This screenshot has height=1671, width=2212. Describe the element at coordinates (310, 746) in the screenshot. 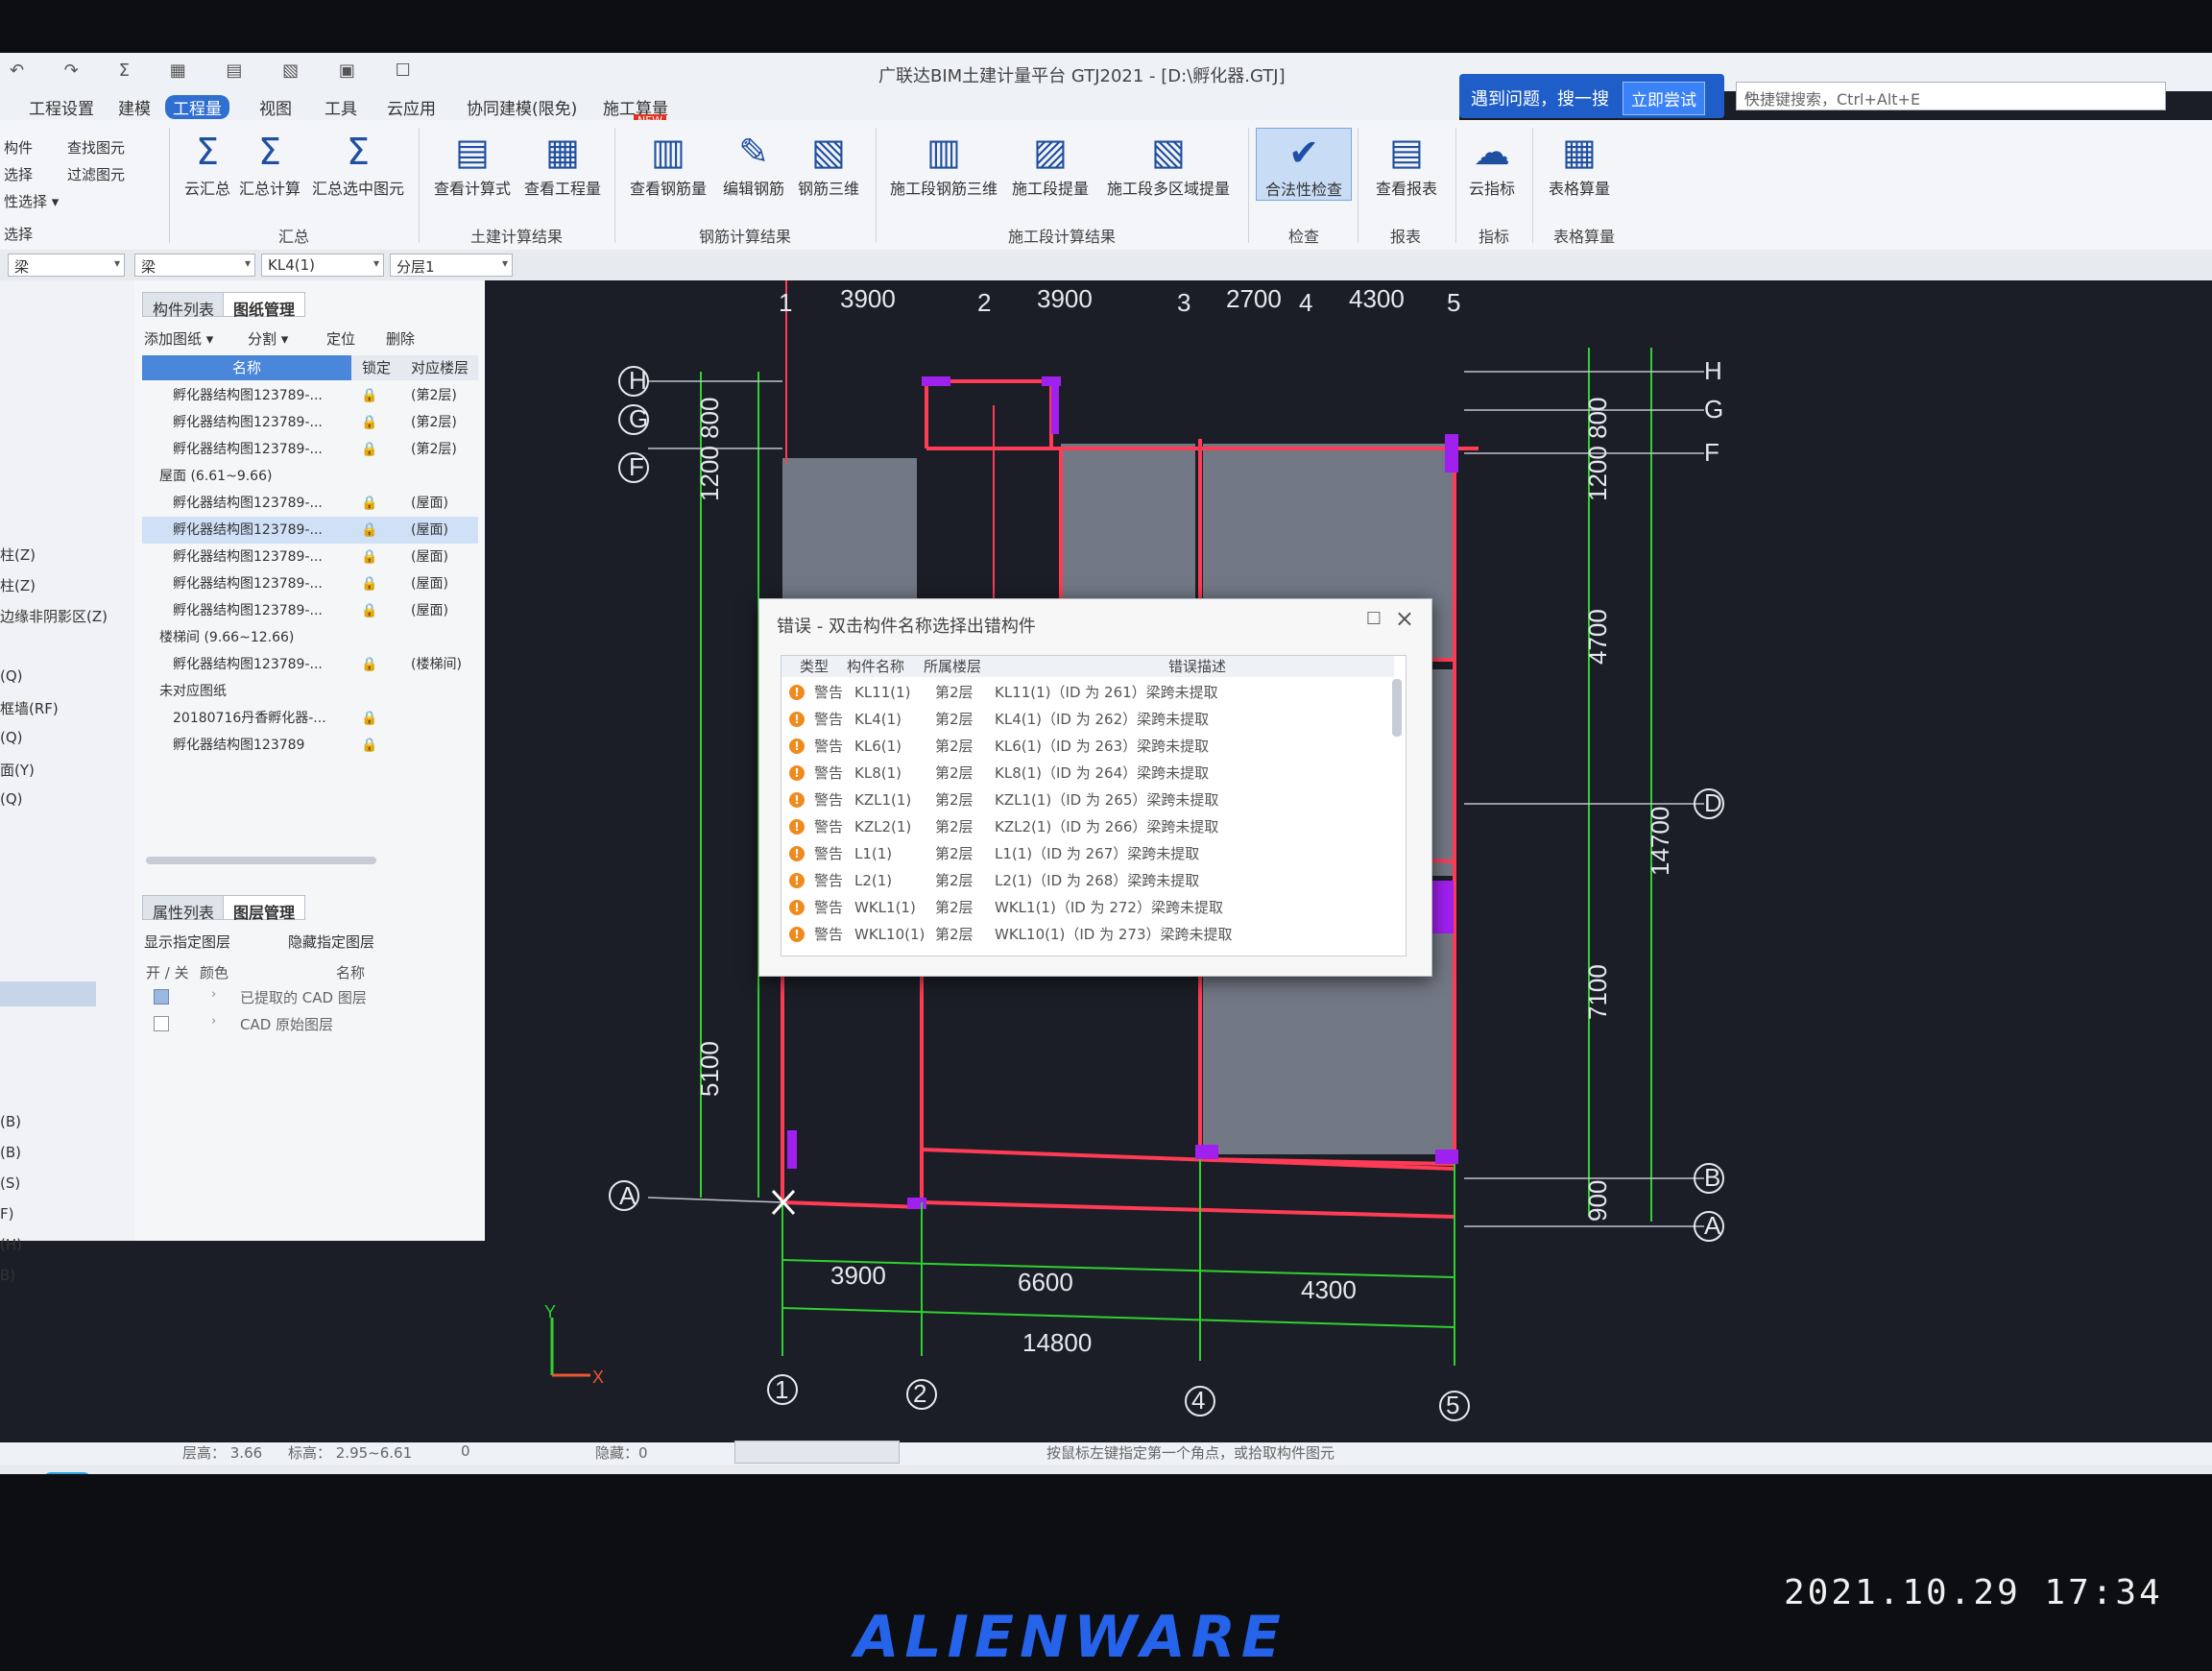

I see `drawing-row: 孵化器结构图123789 🔒` at that location.